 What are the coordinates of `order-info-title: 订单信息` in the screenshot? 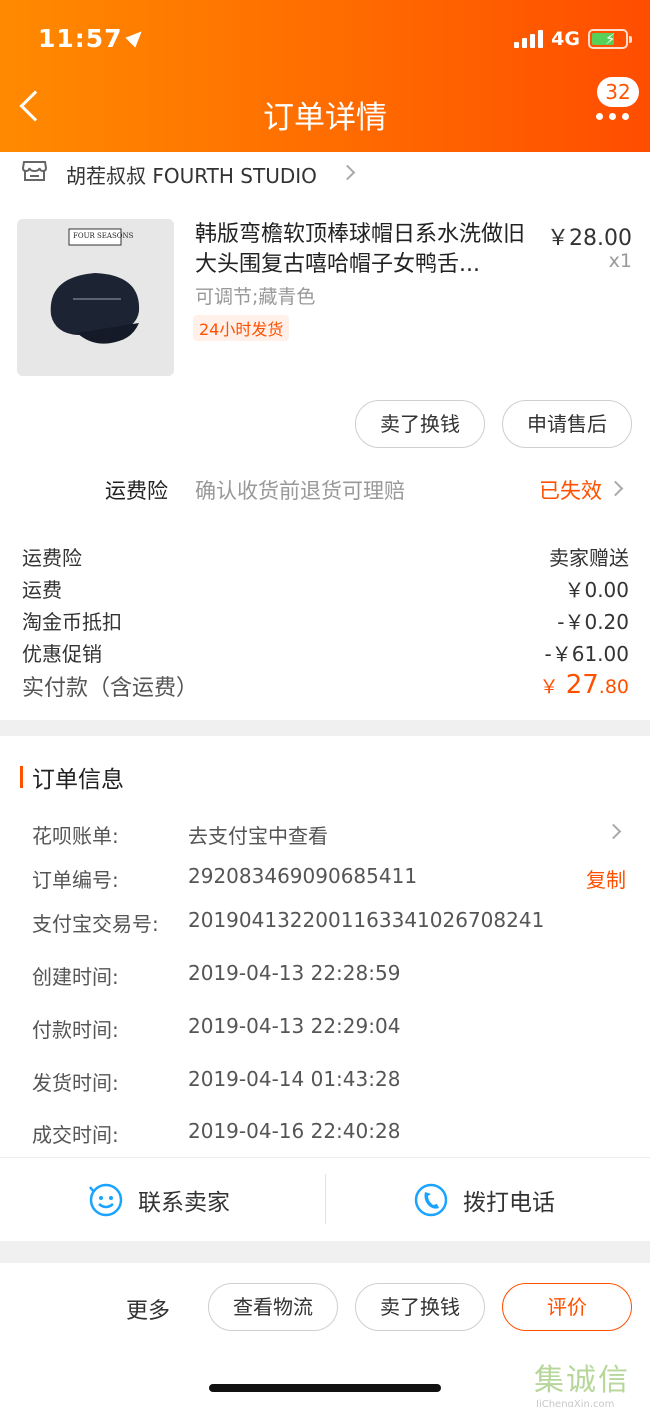 It's located at (78, 780).